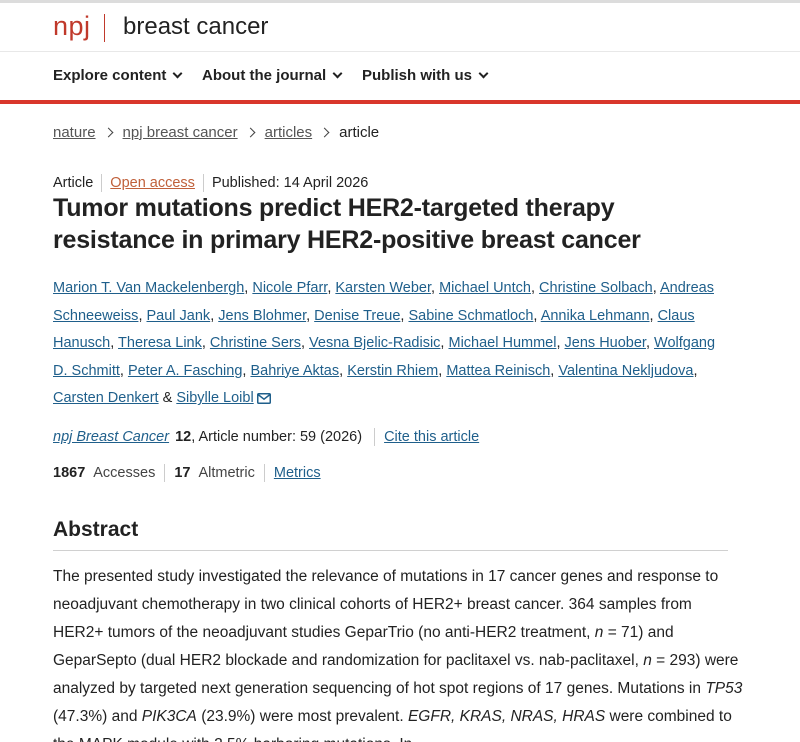 This screenshot has width=800, height=742. I want to click on author-link: Nicole Pfarr, so click(289, 288).